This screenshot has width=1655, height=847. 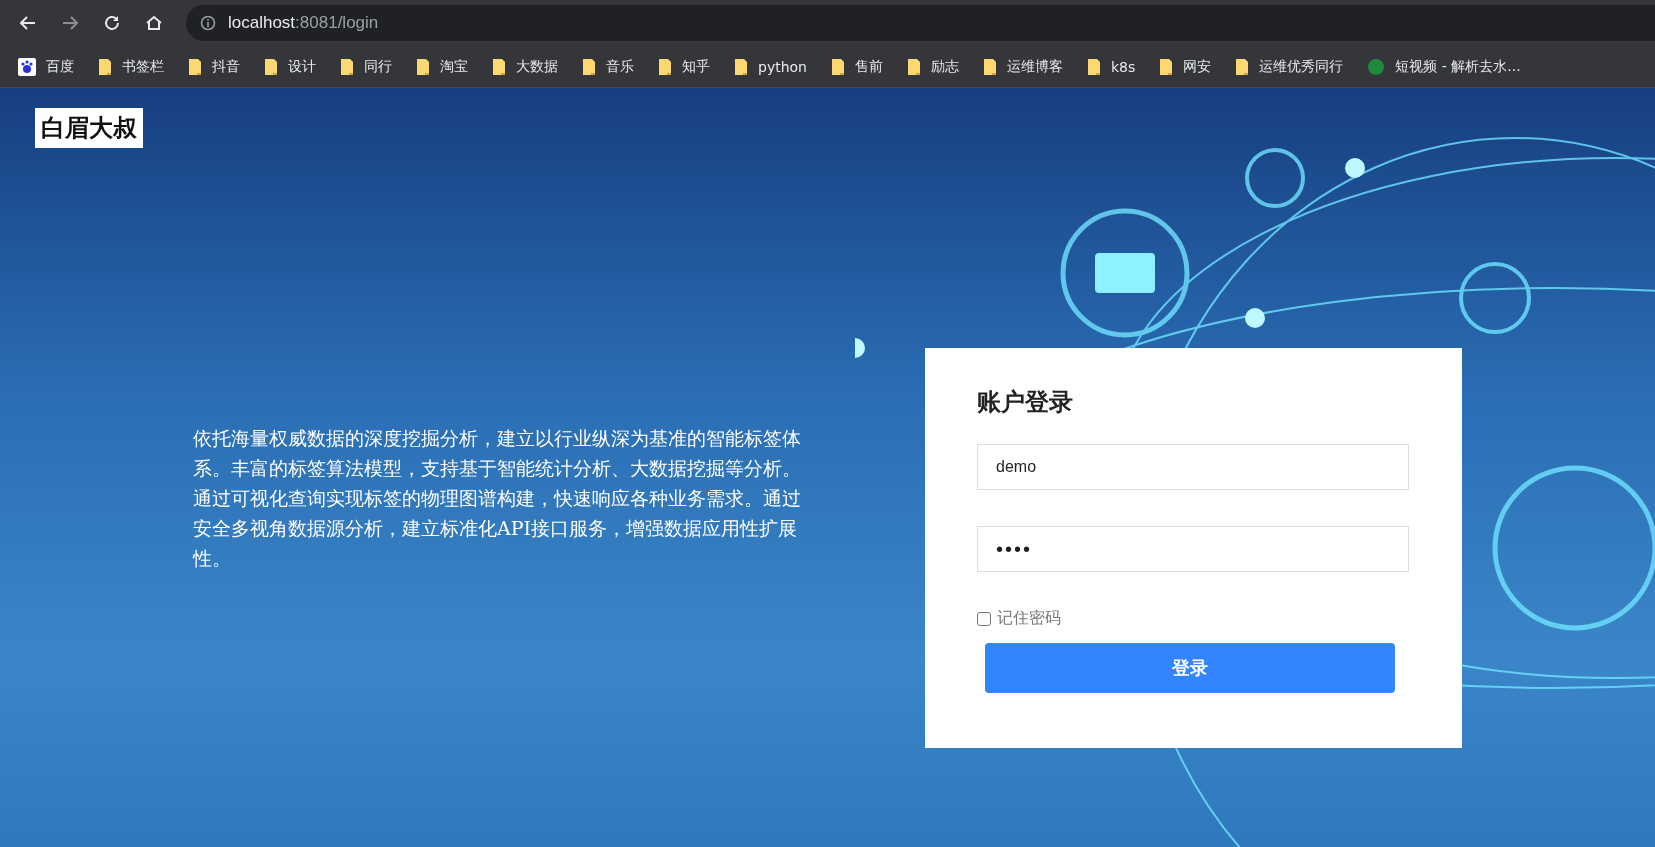 I want to click on bookmark: 大数据, so click(x=525, y=66).